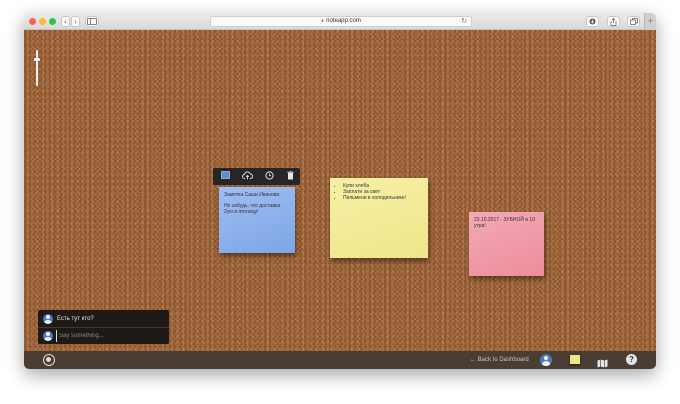 The image size is (680, 404). I want to click on browser-titlebar: ‹ › ● noteapp.com ↻ +, so click(340, 21).